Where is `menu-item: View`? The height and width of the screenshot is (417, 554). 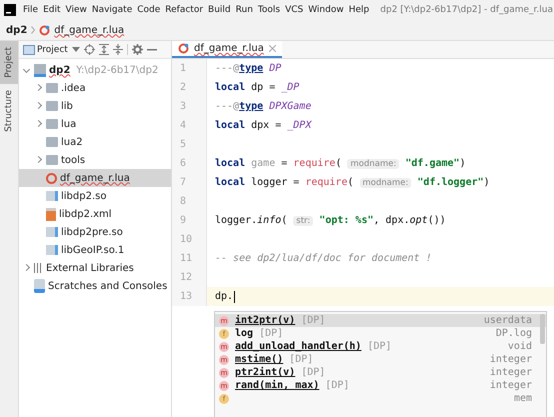 menu-item: View is located at coordinates (76, 10).